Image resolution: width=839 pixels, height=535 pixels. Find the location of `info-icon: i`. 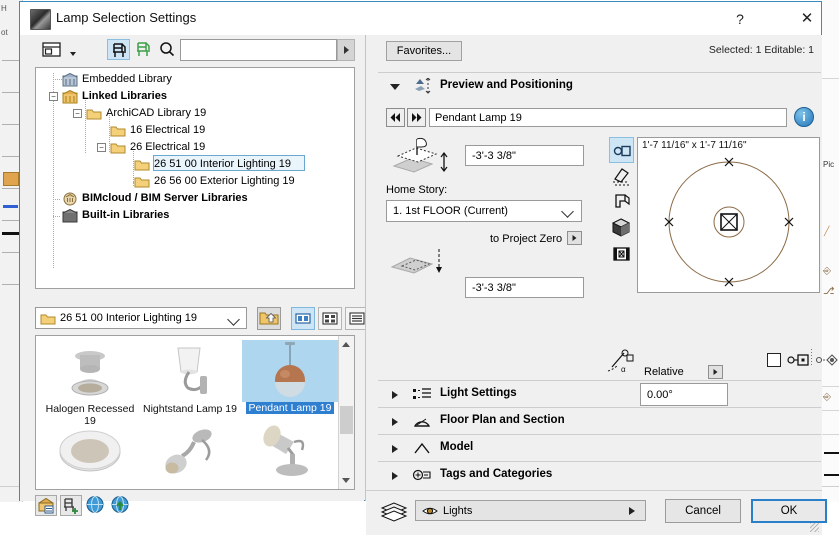

info-icon: i is located at coordinates (804, 117).